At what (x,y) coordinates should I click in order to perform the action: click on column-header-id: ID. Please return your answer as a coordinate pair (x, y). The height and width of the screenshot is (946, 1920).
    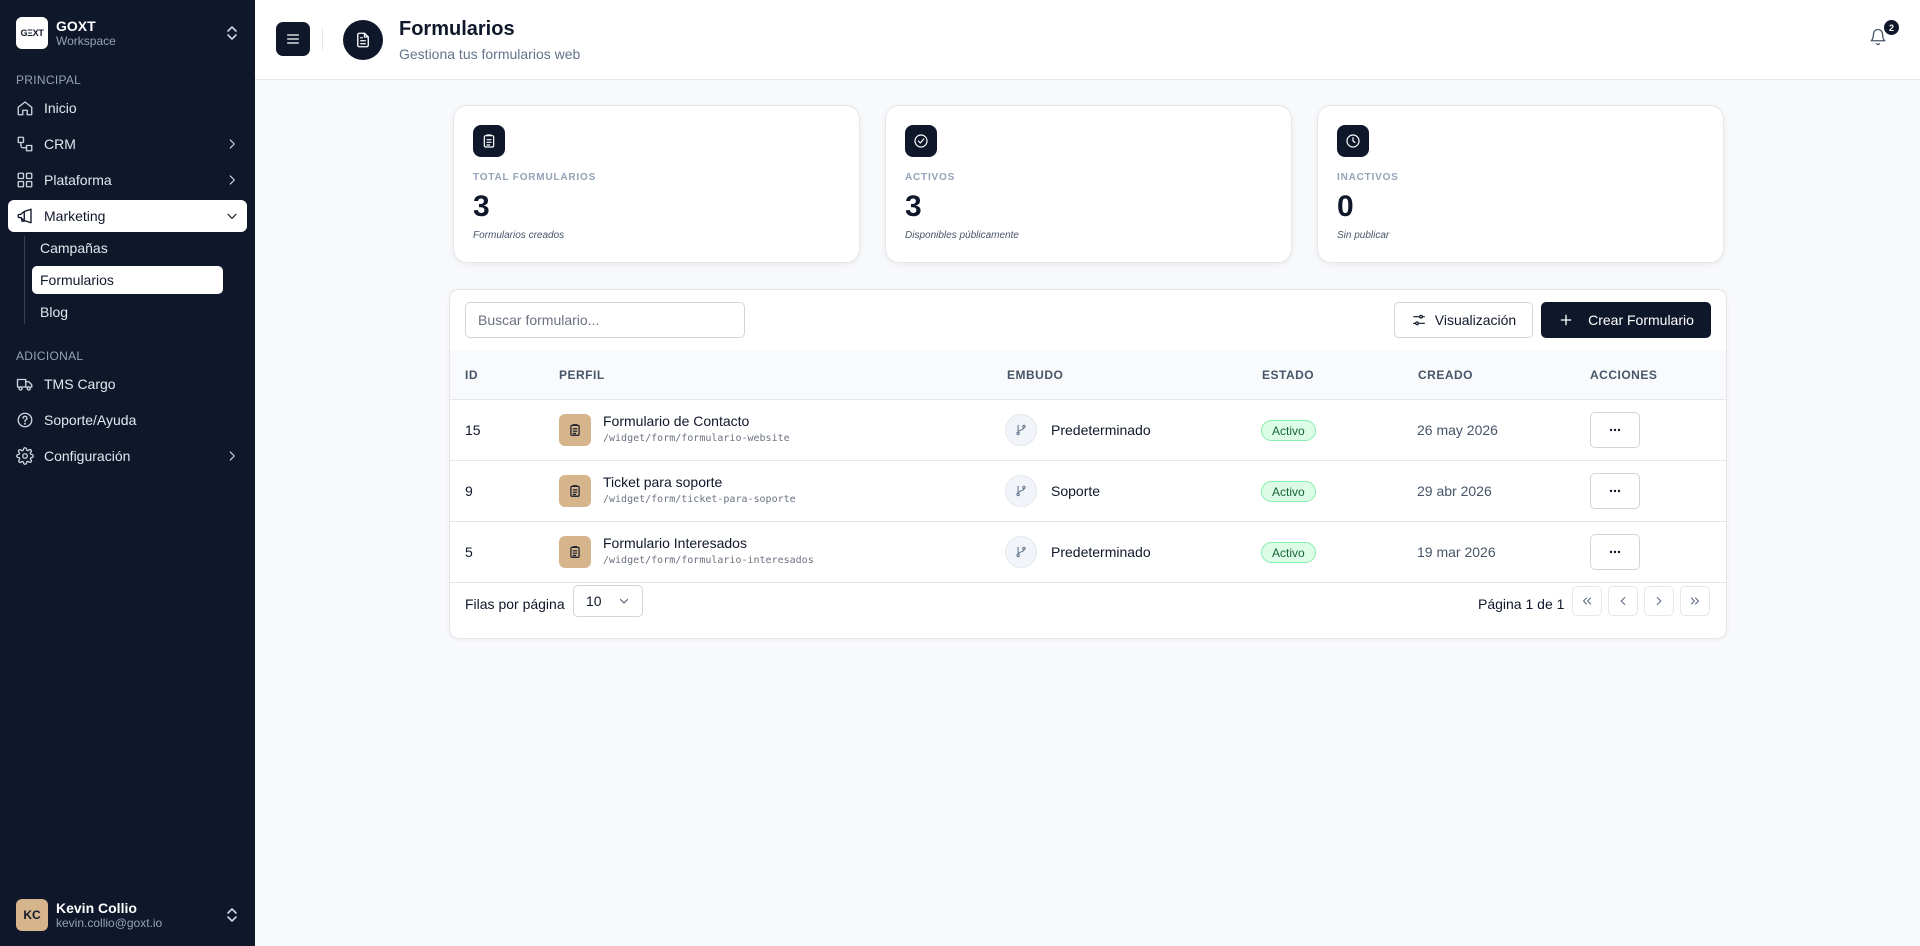
    Looking at the image, I should click on (471, 375).